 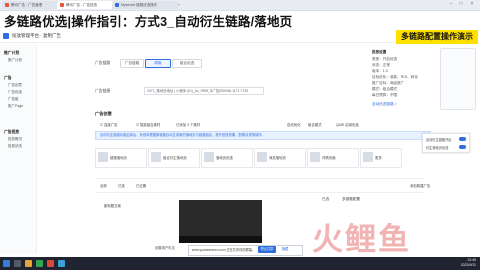 What do you see at coordinates (187, 63) in the screenshot?
I see `ad-link-option: 组合优选` at bounding box center [187, 63].